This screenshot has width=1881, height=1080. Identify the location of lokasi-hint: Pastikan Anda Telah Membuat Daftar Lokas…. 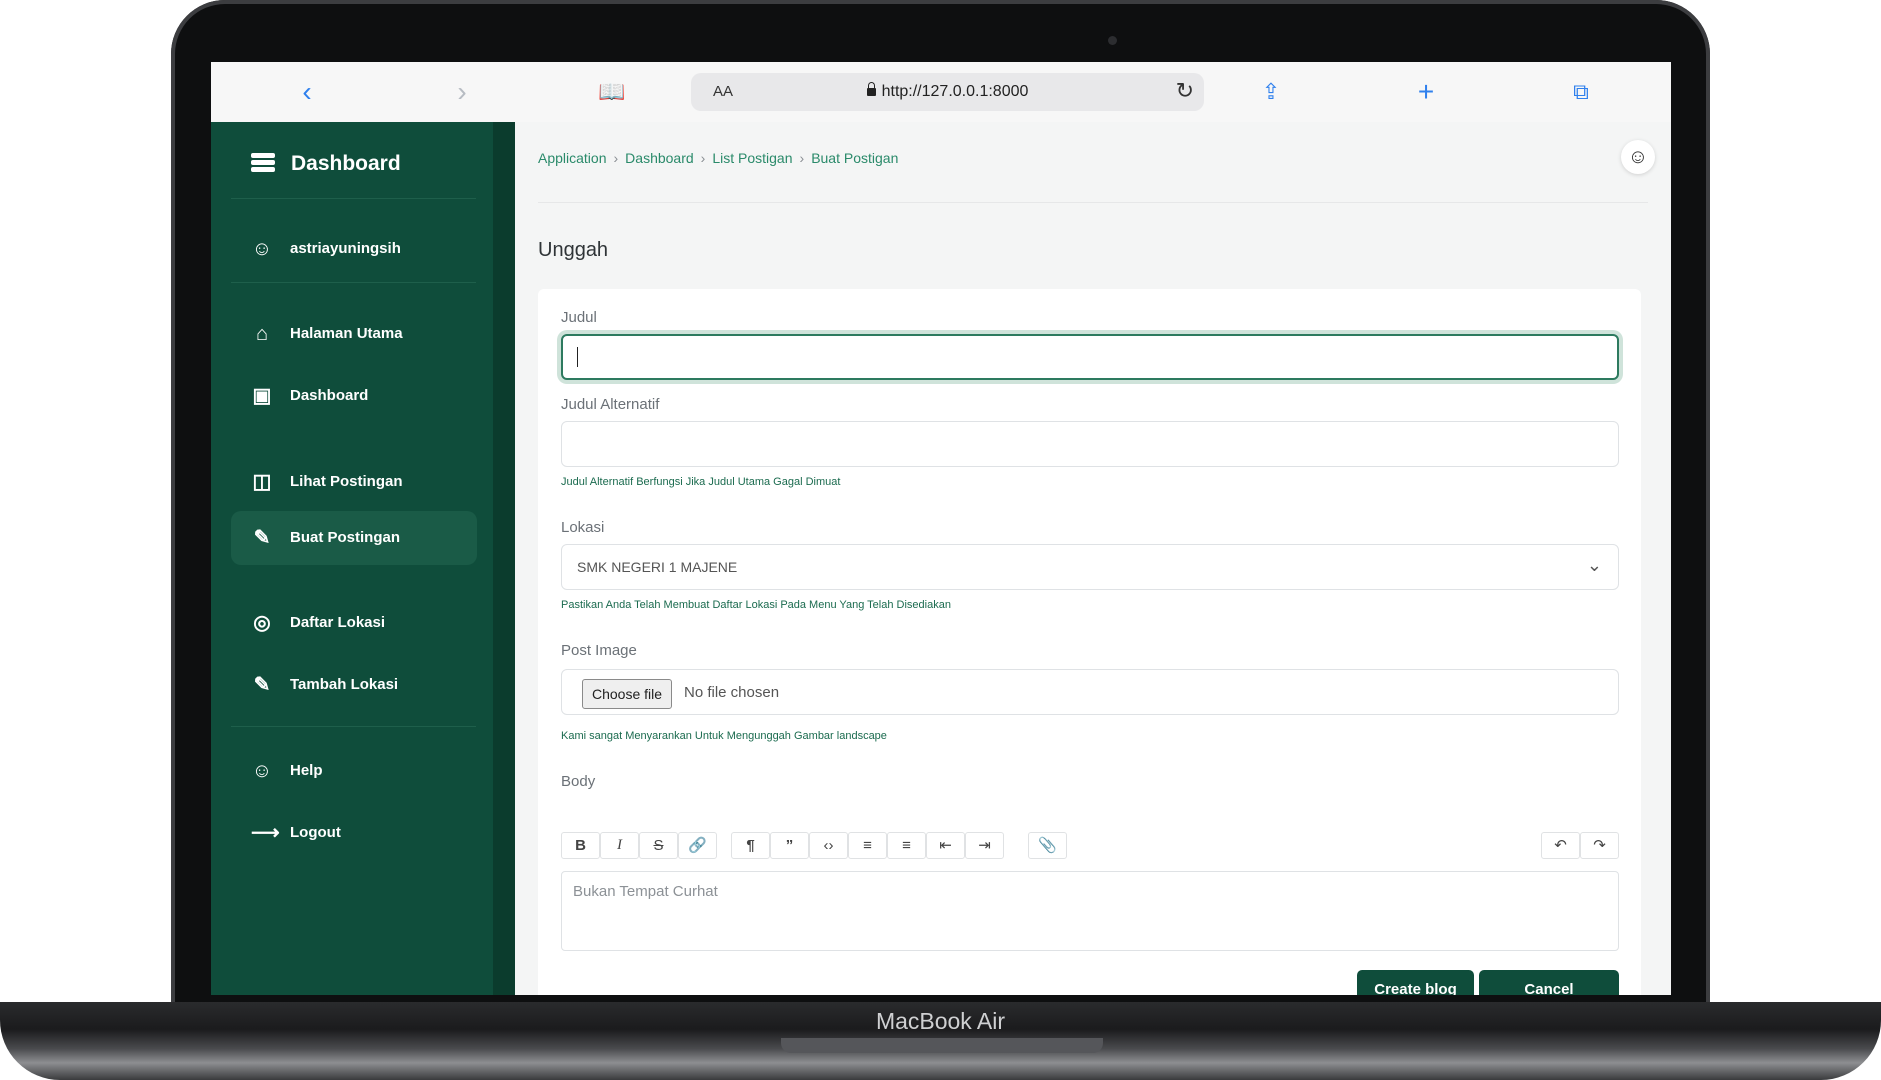
(756, 605).